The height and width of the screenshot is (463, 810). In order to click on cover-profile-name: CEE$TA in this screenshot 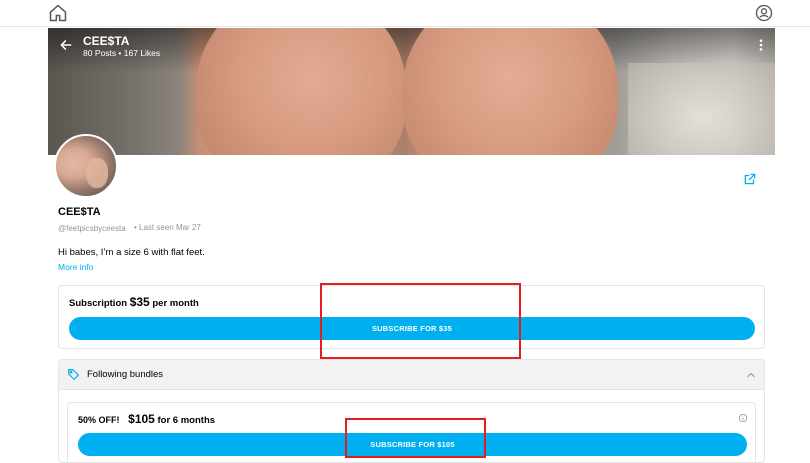, I will do `click(106, 41)`.